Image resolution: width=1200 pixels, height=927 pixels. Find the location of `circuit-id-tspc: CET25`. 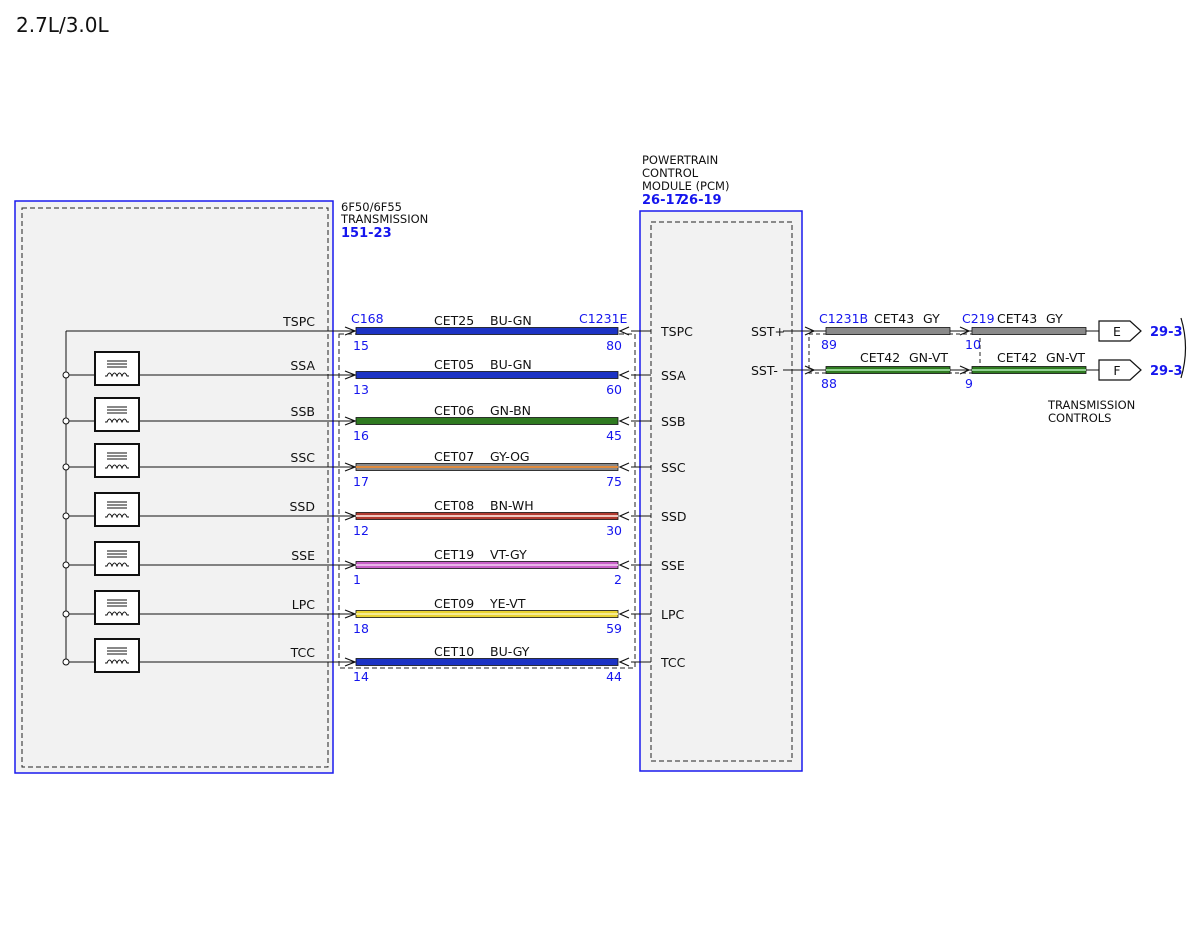

circuit-id-tspc: CET25 is located at coordinates (454, 320).